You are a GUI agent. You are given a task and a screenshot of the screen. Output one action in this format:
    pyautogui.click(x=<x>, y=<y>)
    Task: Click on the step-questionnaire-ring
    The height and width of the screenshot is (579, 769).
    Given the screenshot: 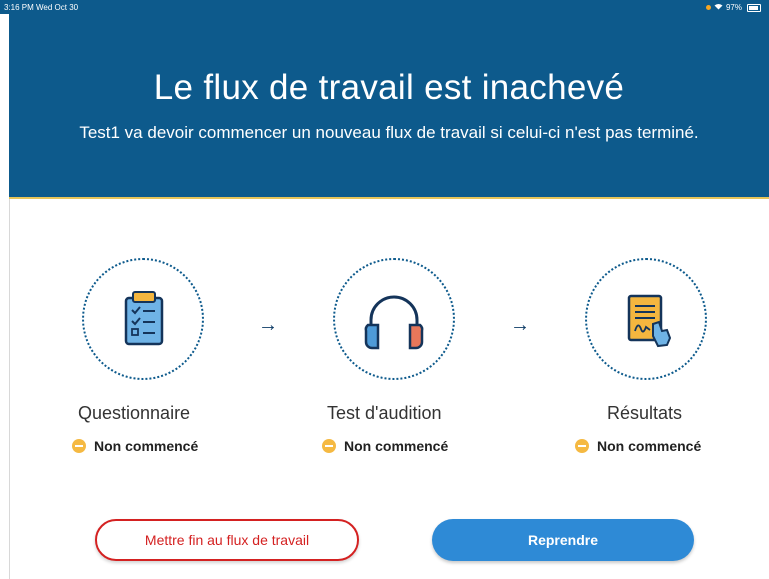 What is the action you would take?
    pyautogui.click(x=143, y=319)
    